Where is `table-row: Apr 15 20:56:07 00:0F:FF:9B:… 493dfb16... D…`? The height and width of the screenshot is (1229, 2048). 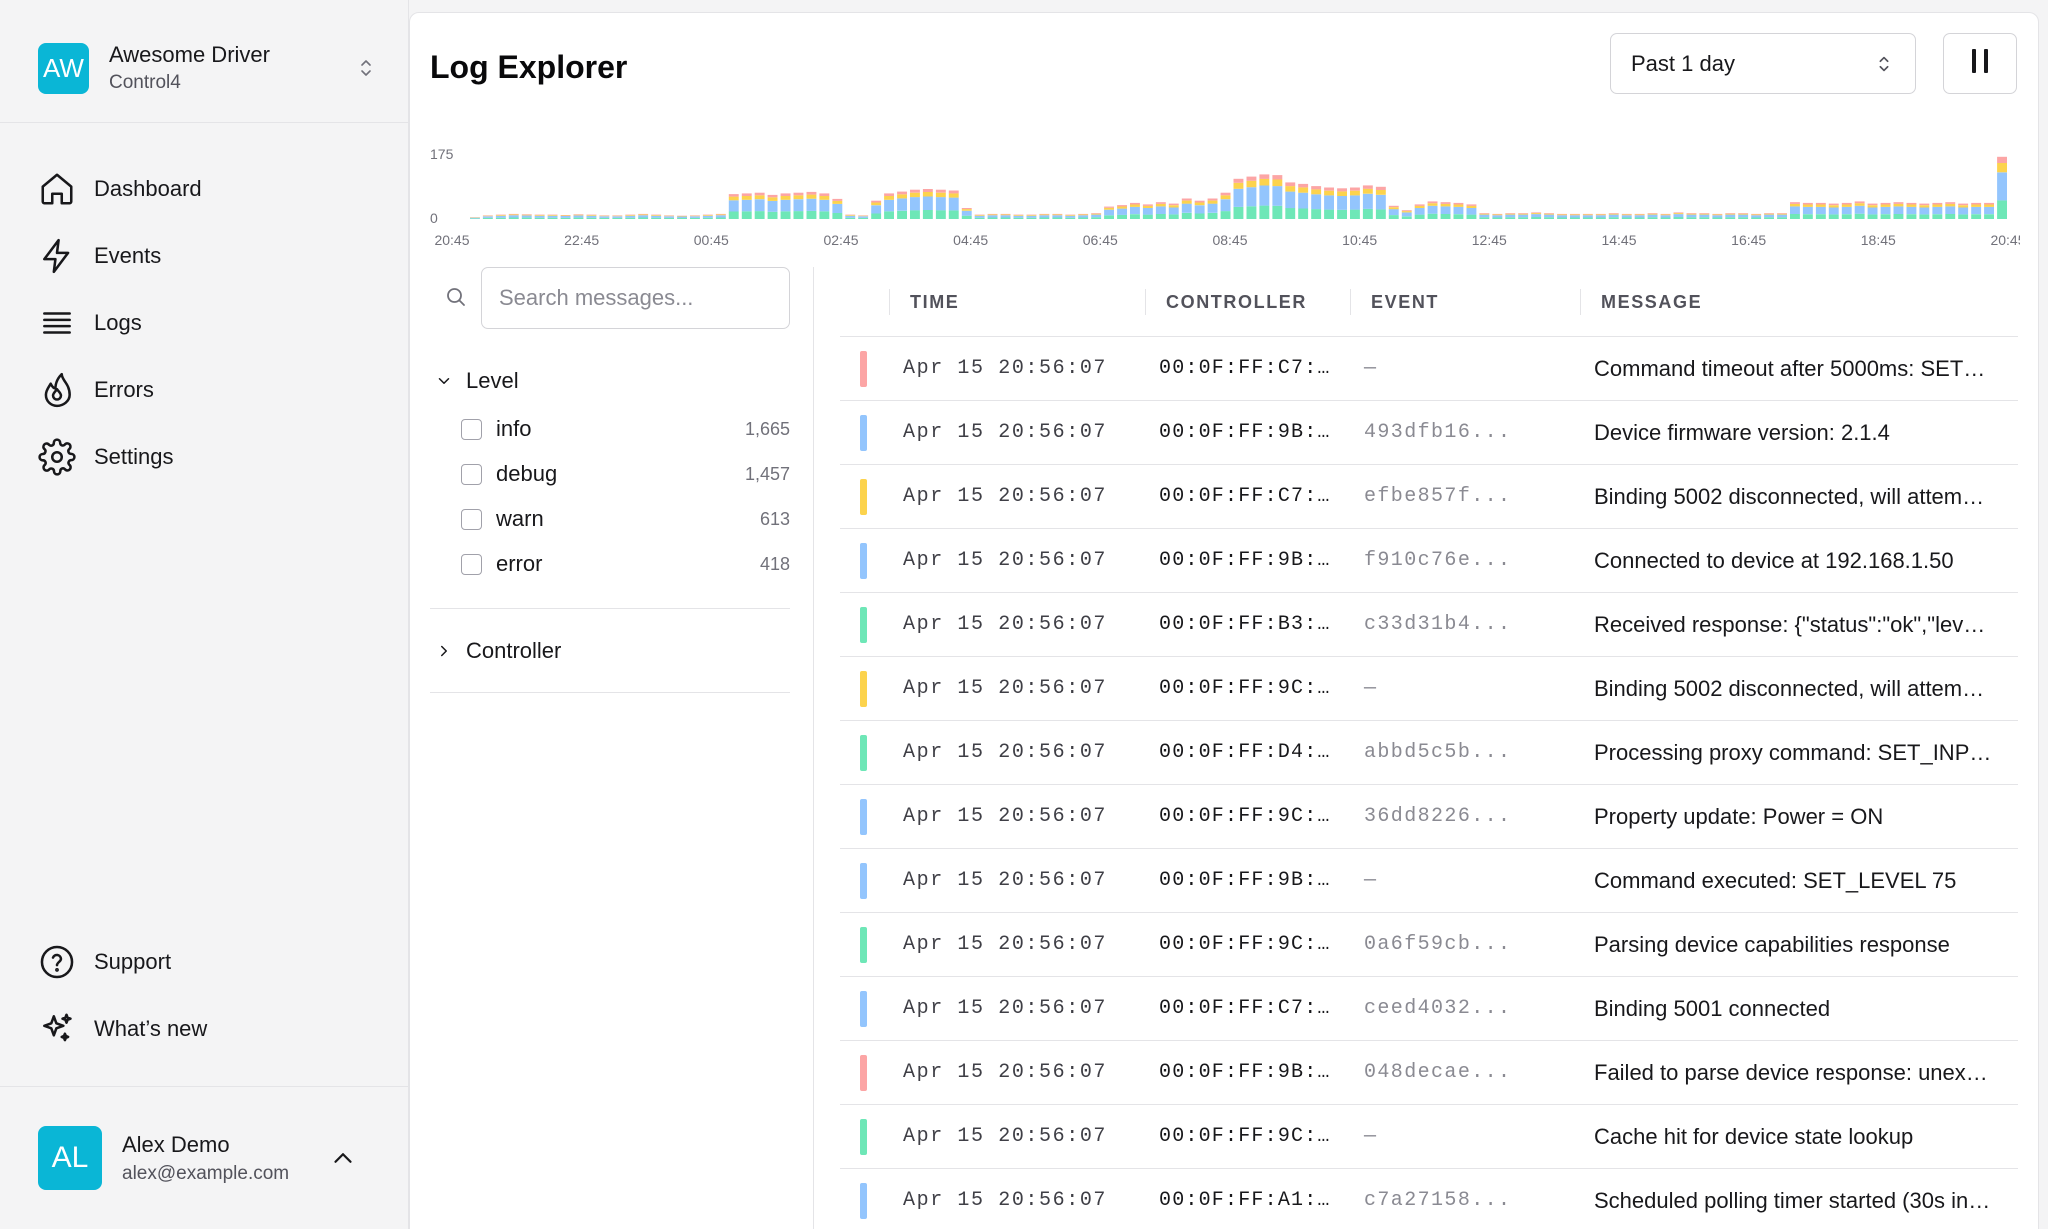 table-row: Apr 15 20:56:07 00:0F:FF:9B:… 493dfb16... D… is located at coordinates (1429, 433).